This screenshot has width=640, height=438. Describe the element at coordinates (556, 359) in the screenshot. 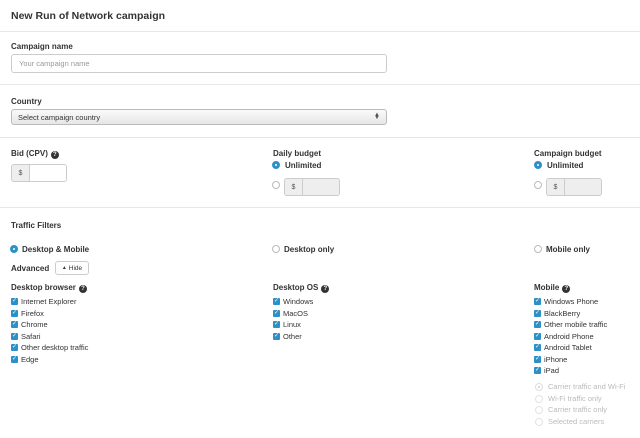

I see `option-label: iPhone` at that location.